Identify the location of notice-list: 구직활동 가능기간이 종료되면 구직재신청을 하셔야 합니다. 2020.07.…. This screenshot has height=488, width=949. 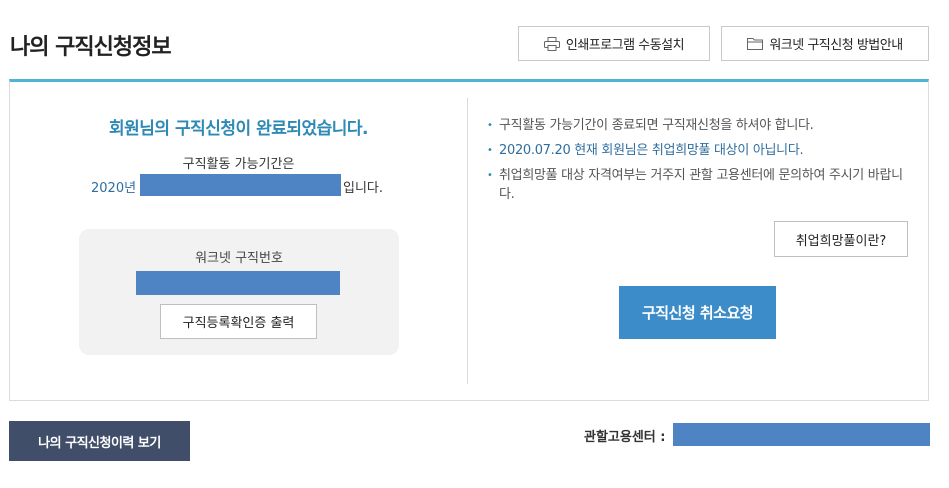
(697, 163).